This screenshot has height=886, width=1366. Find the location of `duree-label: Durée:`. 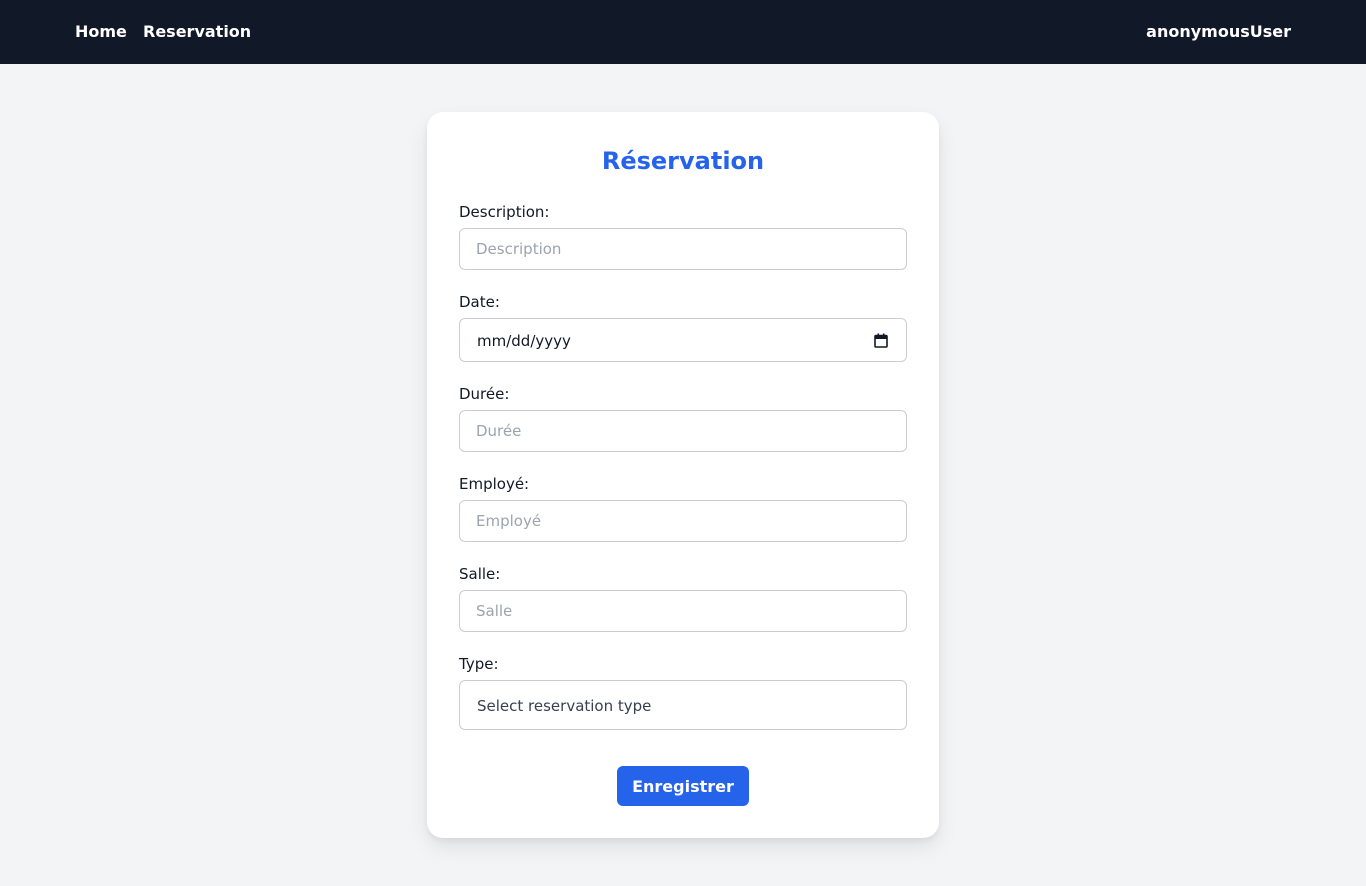

duree-label: Durée: is located at coordinates (484, 394).